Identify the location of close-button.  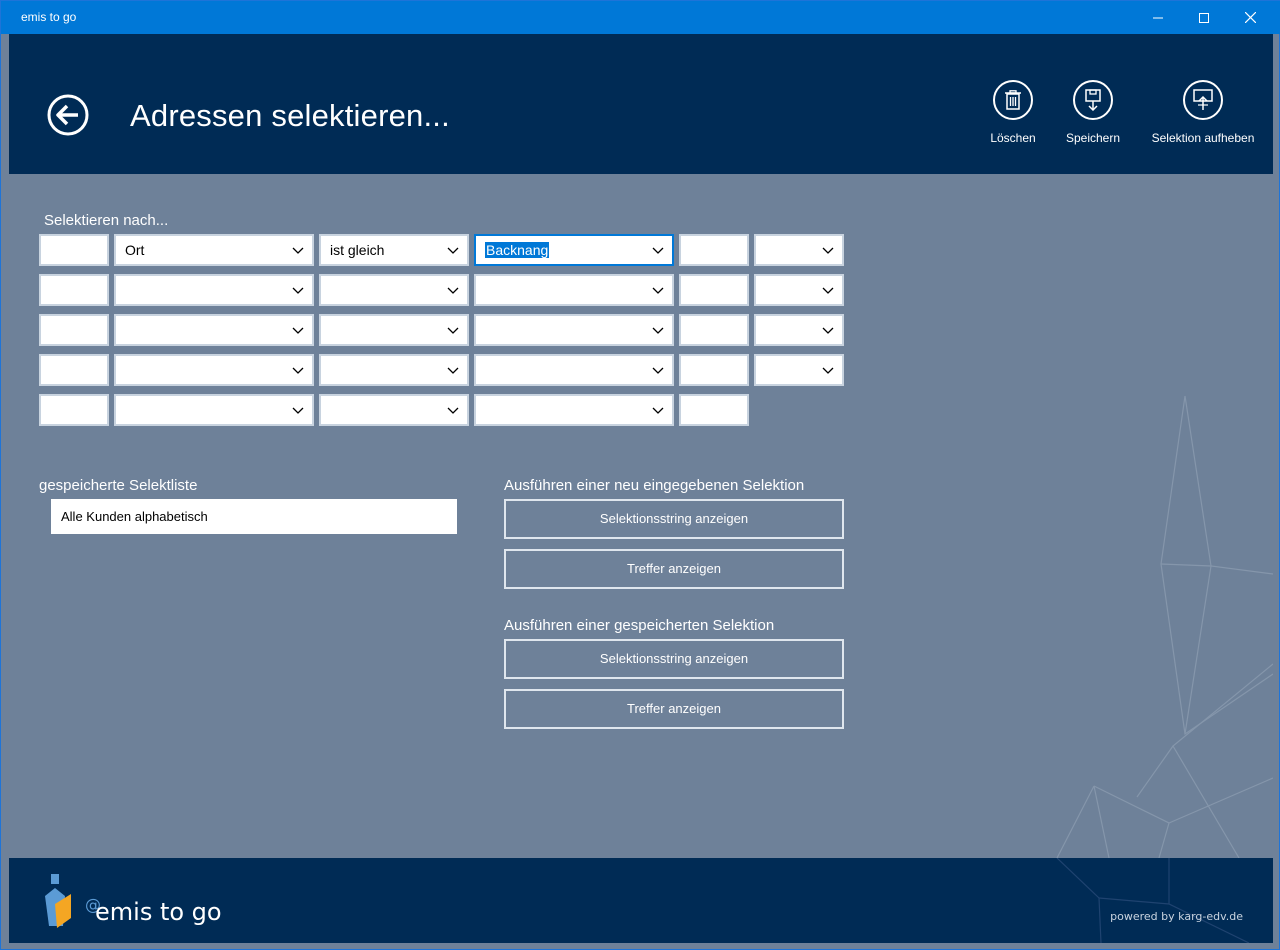
(1250, 17).